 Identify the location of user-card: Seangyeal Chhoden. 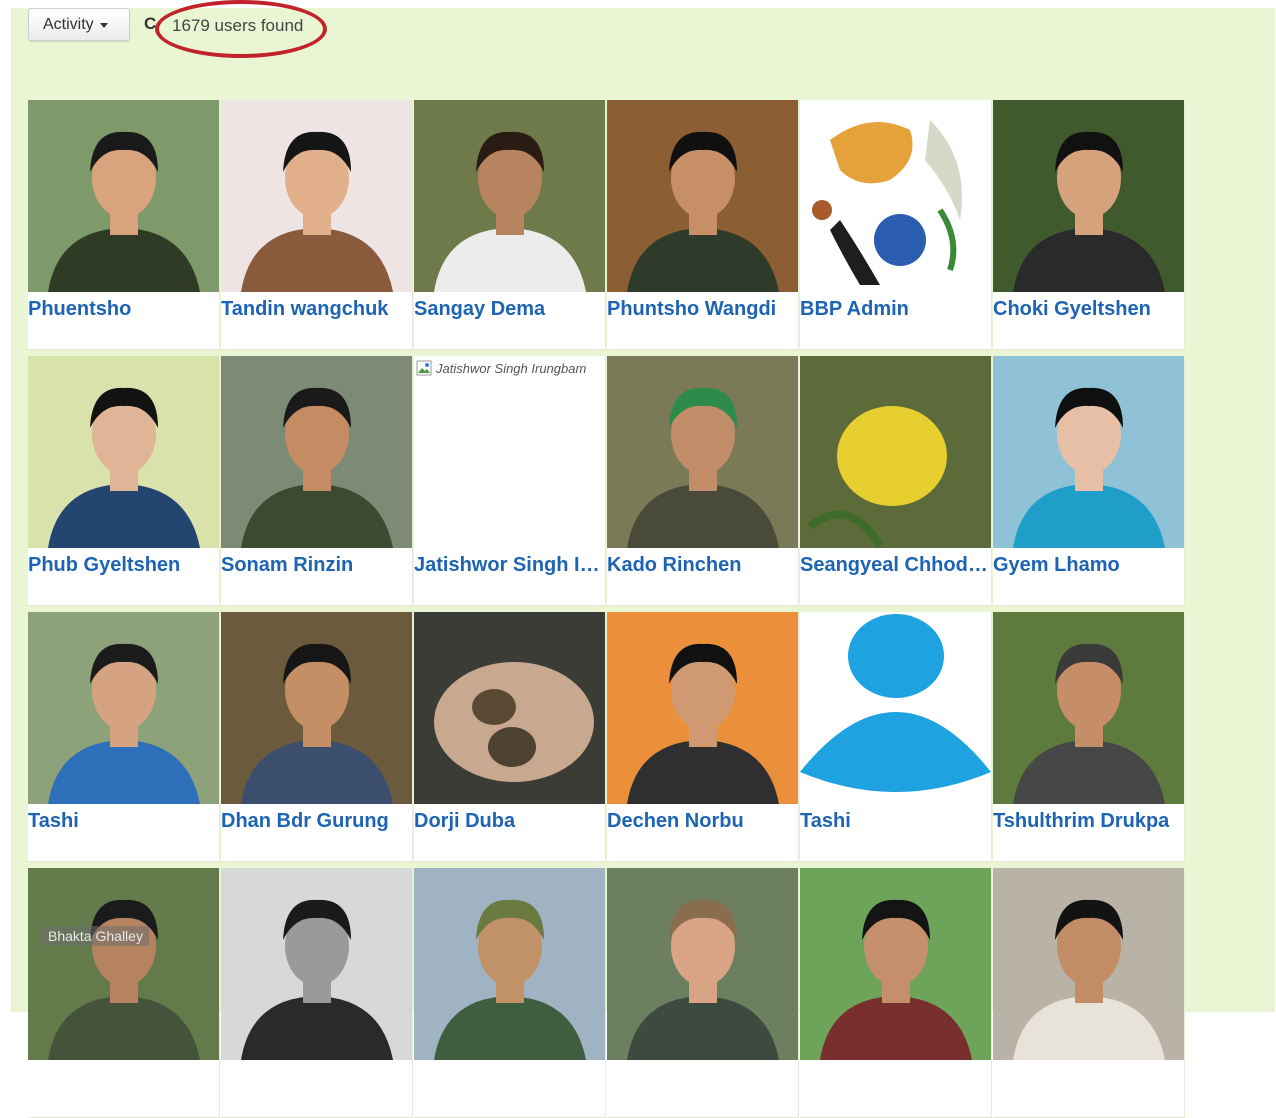
(896, 481).